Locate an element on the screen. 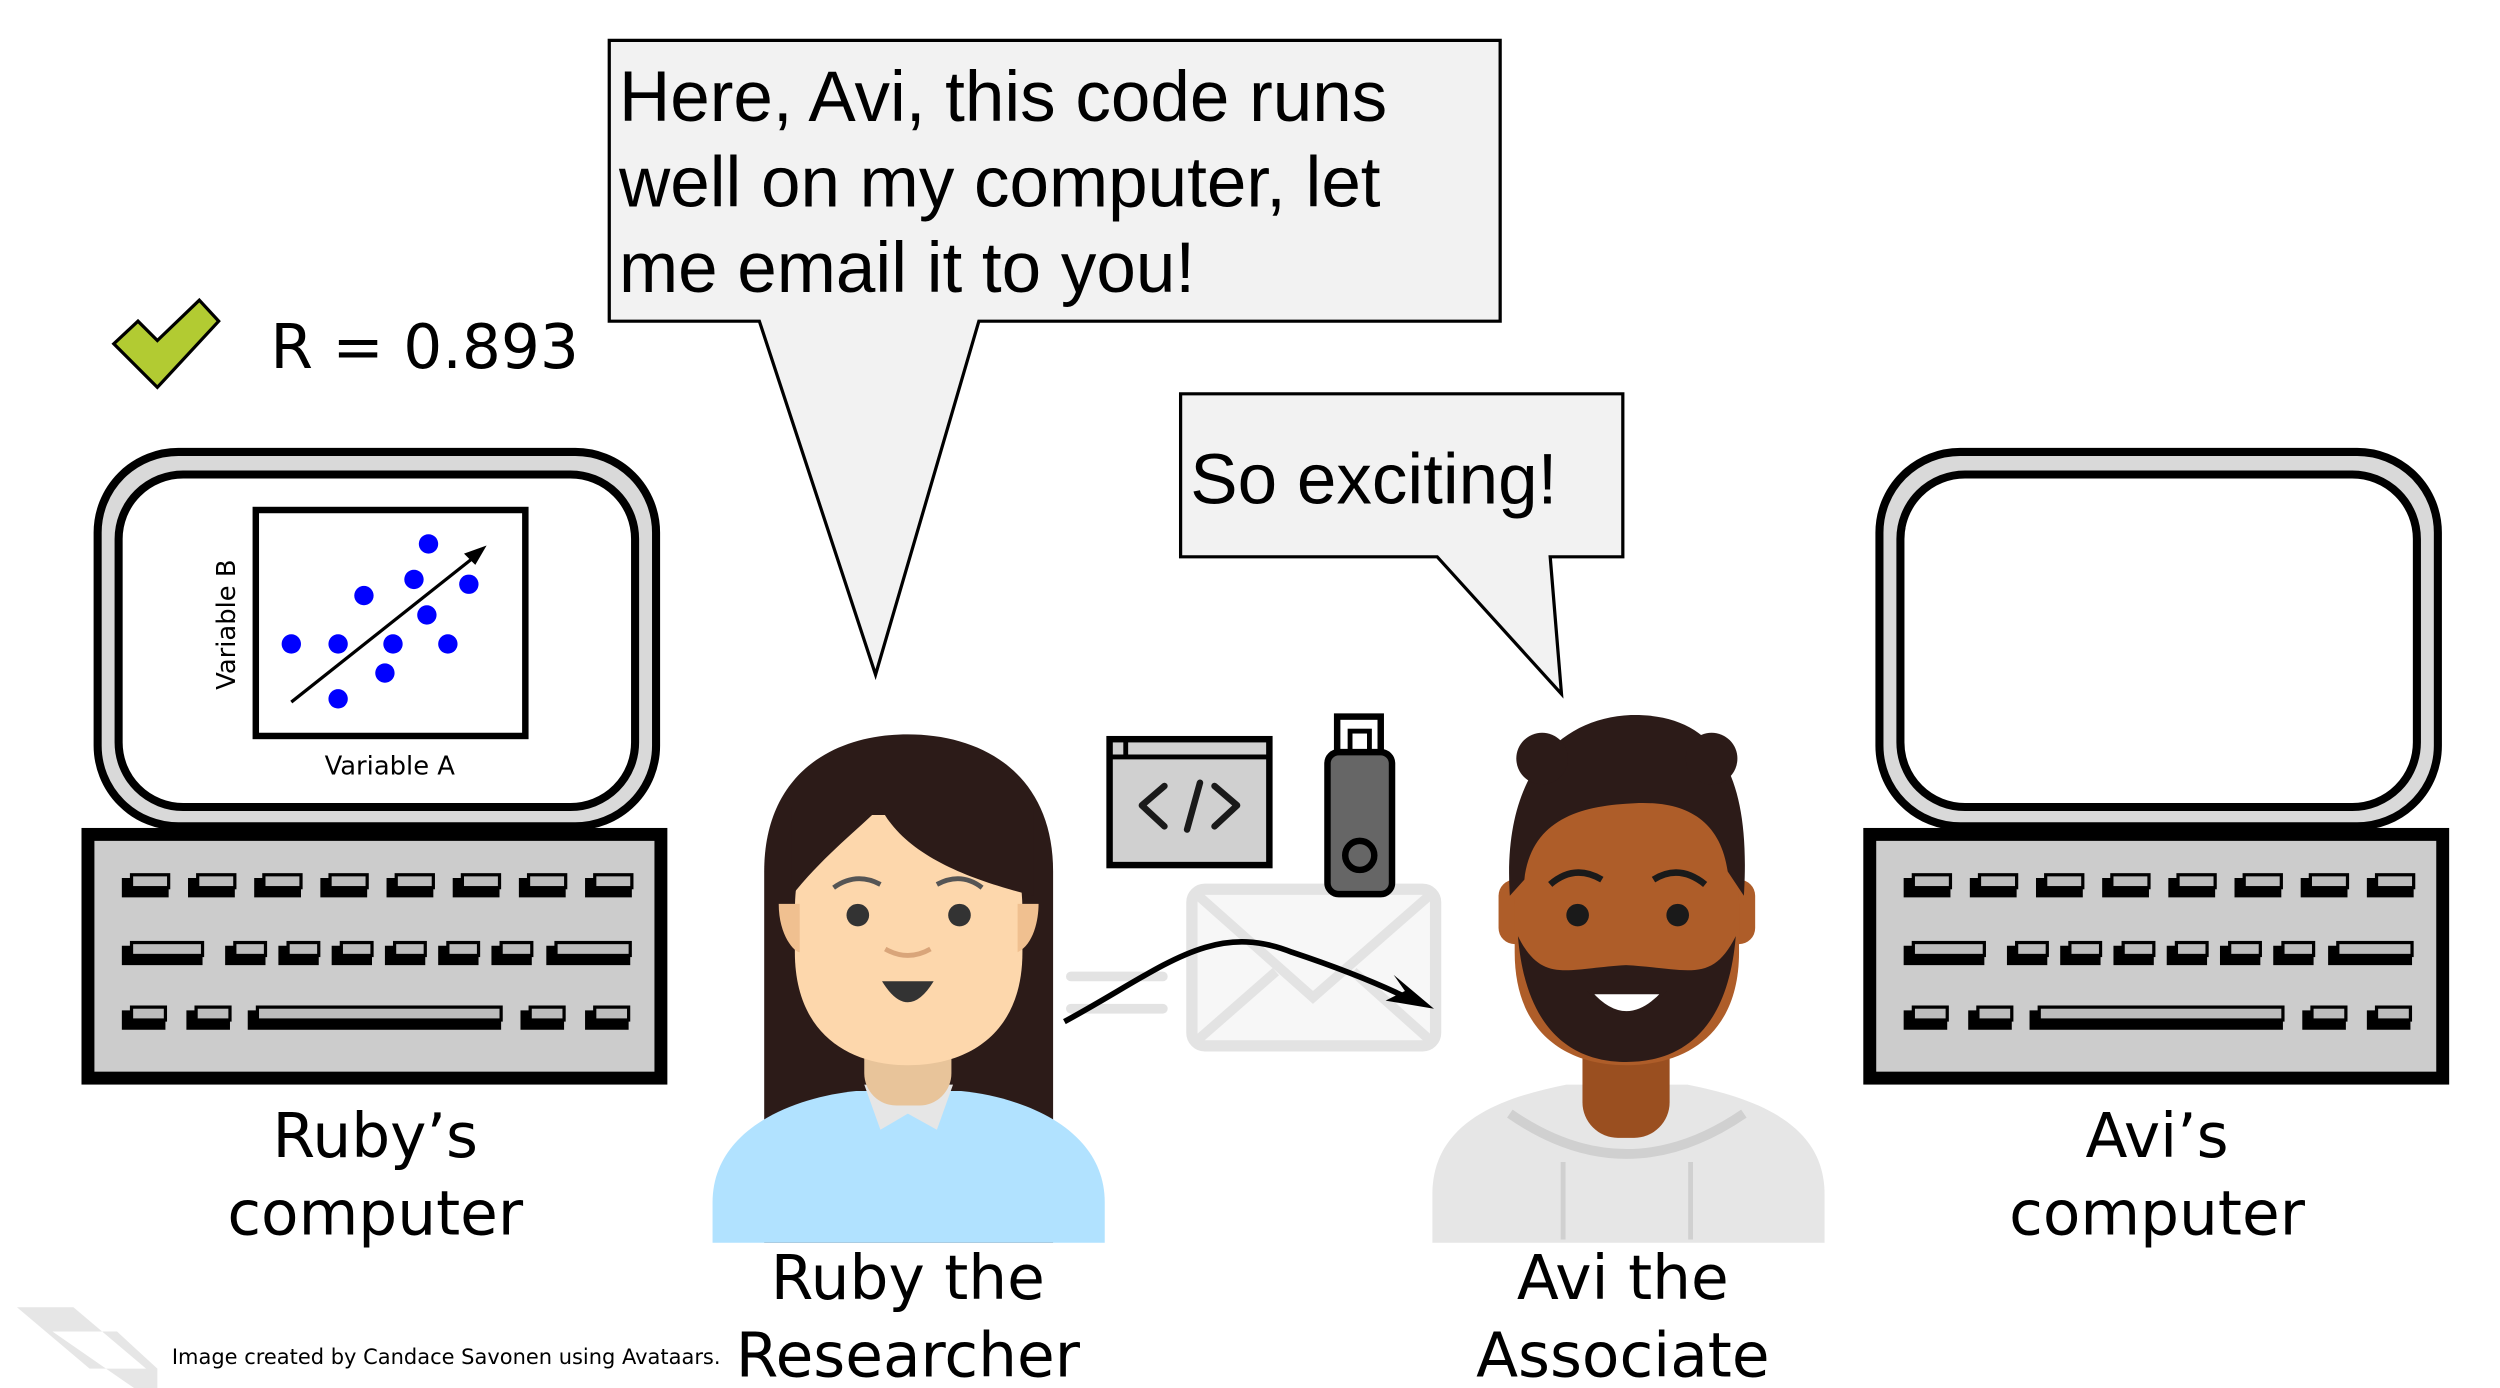  bubble-line: me email it to you! is located at coordinates (907, 268).